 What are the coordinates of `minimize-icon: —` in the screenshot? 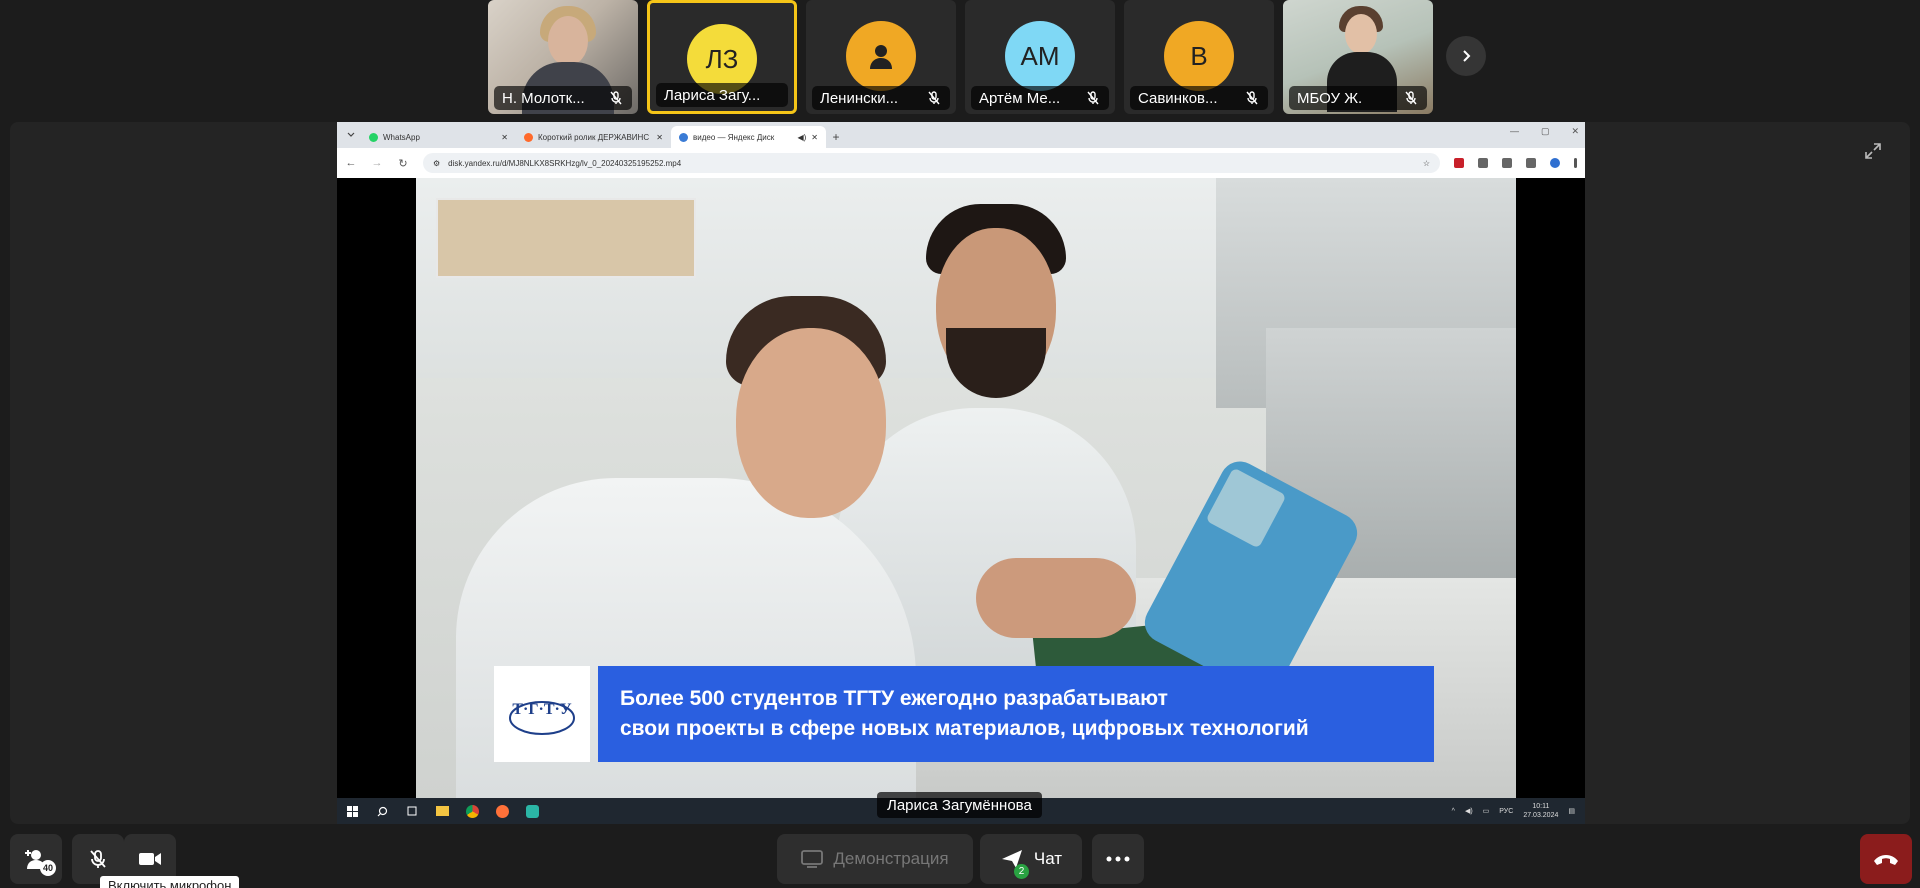 It's located at (1514, 131).